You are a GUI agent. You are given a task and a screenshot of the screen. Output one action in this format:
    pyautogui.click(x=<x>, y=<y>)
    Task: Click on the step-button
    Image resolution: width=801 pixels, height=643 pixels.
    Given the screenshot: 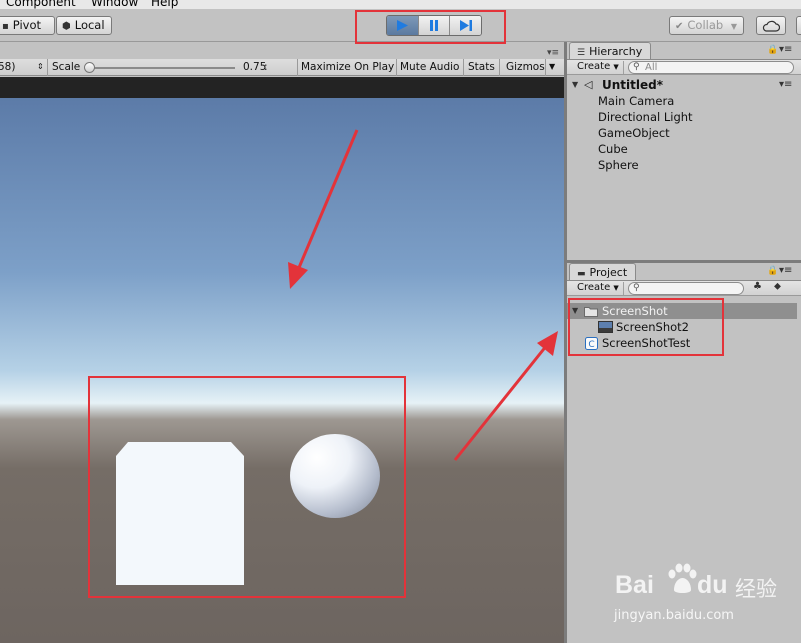 What is the action you would take?
    pyautogui.click(x=465, y=25)
    